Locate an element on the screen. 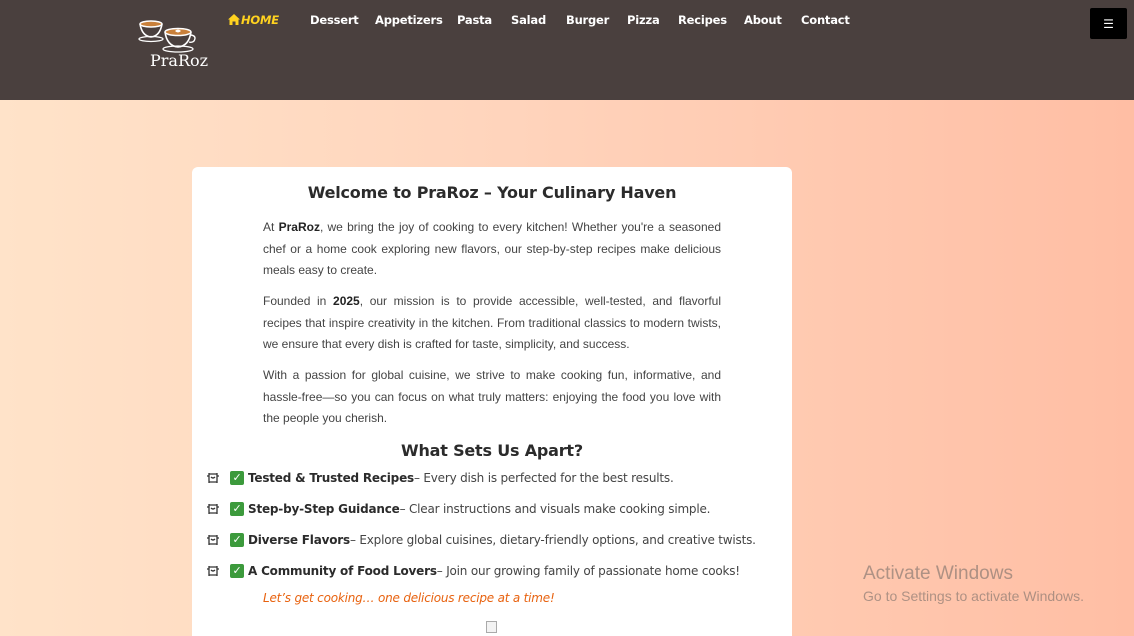 The width and height of the screenshot is (1134, 636). apart-title: What Sets Us Apart? is located at coordinates (492, 450).